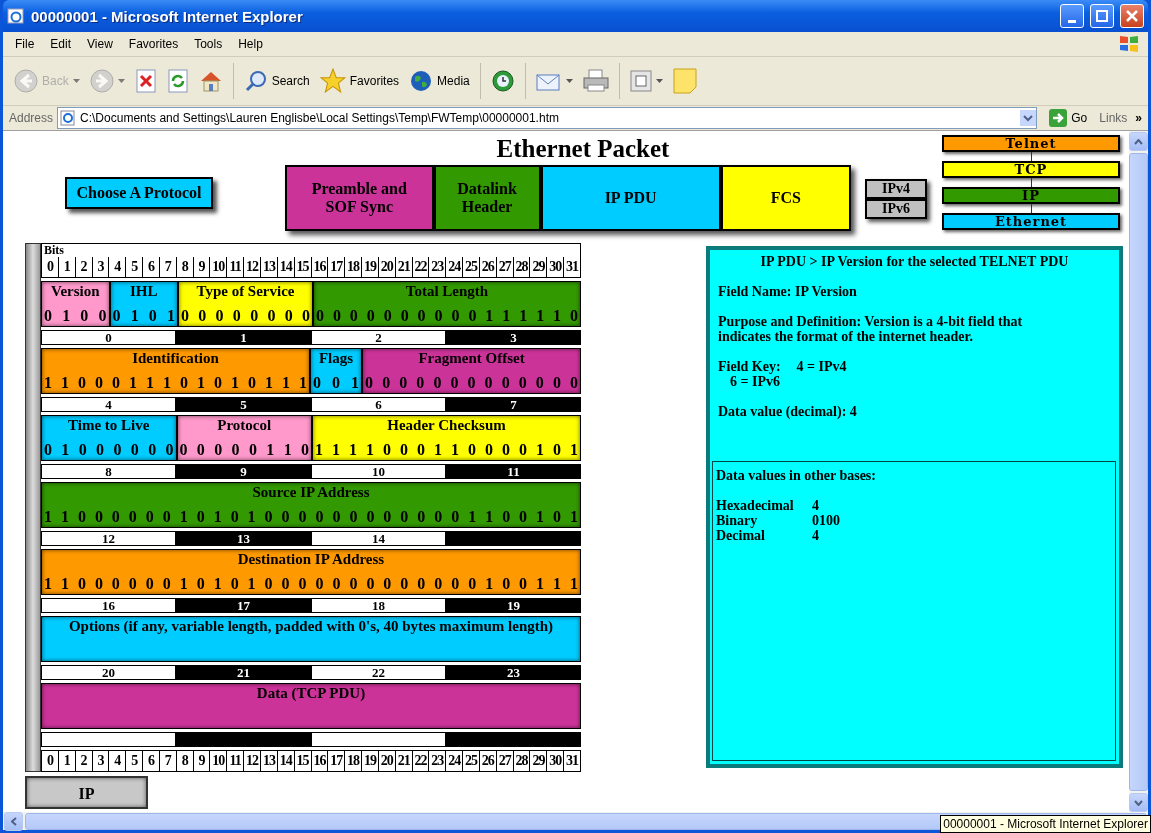 This screenshot has height=833, width=1151. What do you see at coordinates (286, 267) in the screenshot?
I see `bit-number: 14` at bounding box center [286, 267].